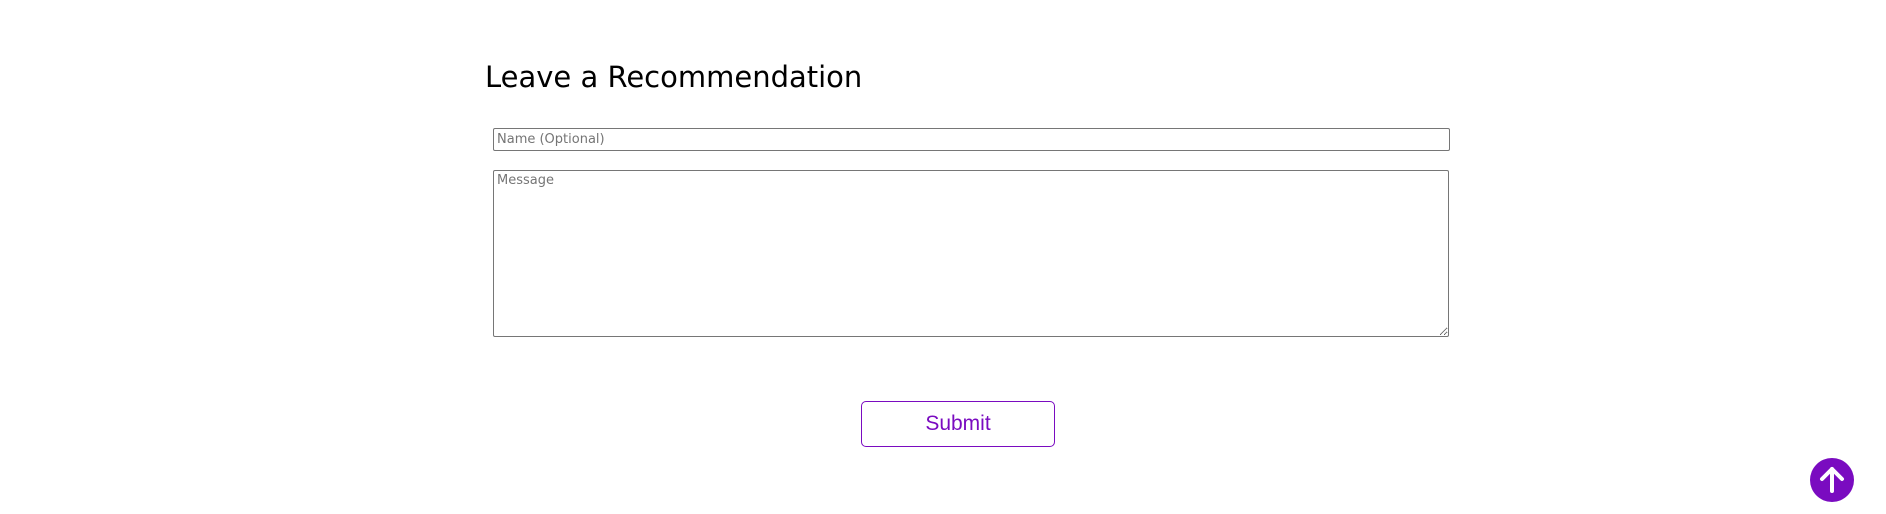 This screenshot has height=514, width=1886. Describe the element at coordinates (971, 139) in the screenshot. I see `name-input` at that location.